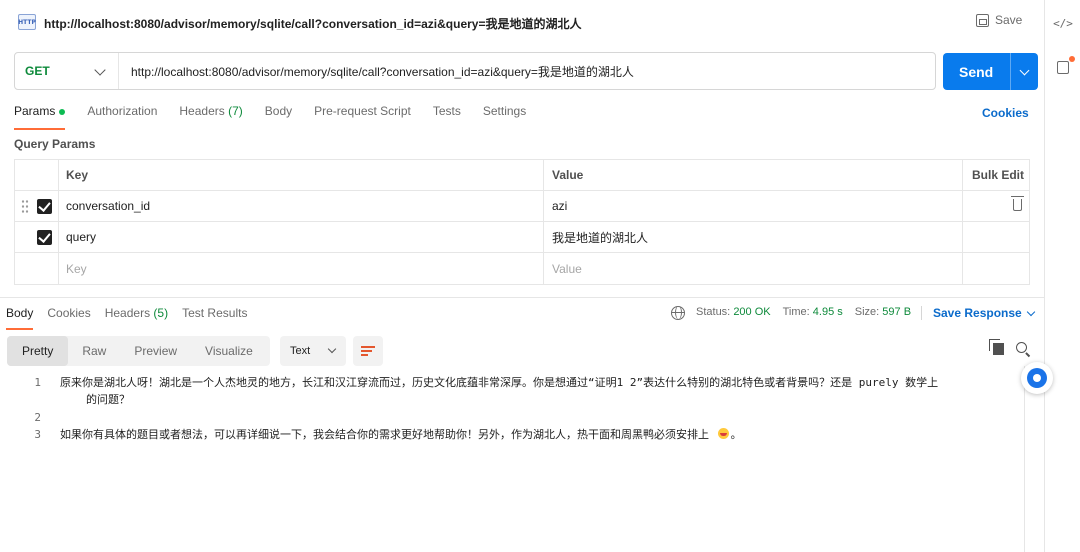 The height and width of the screenshot is (552, 1080). What do you see at coordinates (368, 351) in the screenshot?
I see `wrap-lines-button` at bounding box center [368, 351].